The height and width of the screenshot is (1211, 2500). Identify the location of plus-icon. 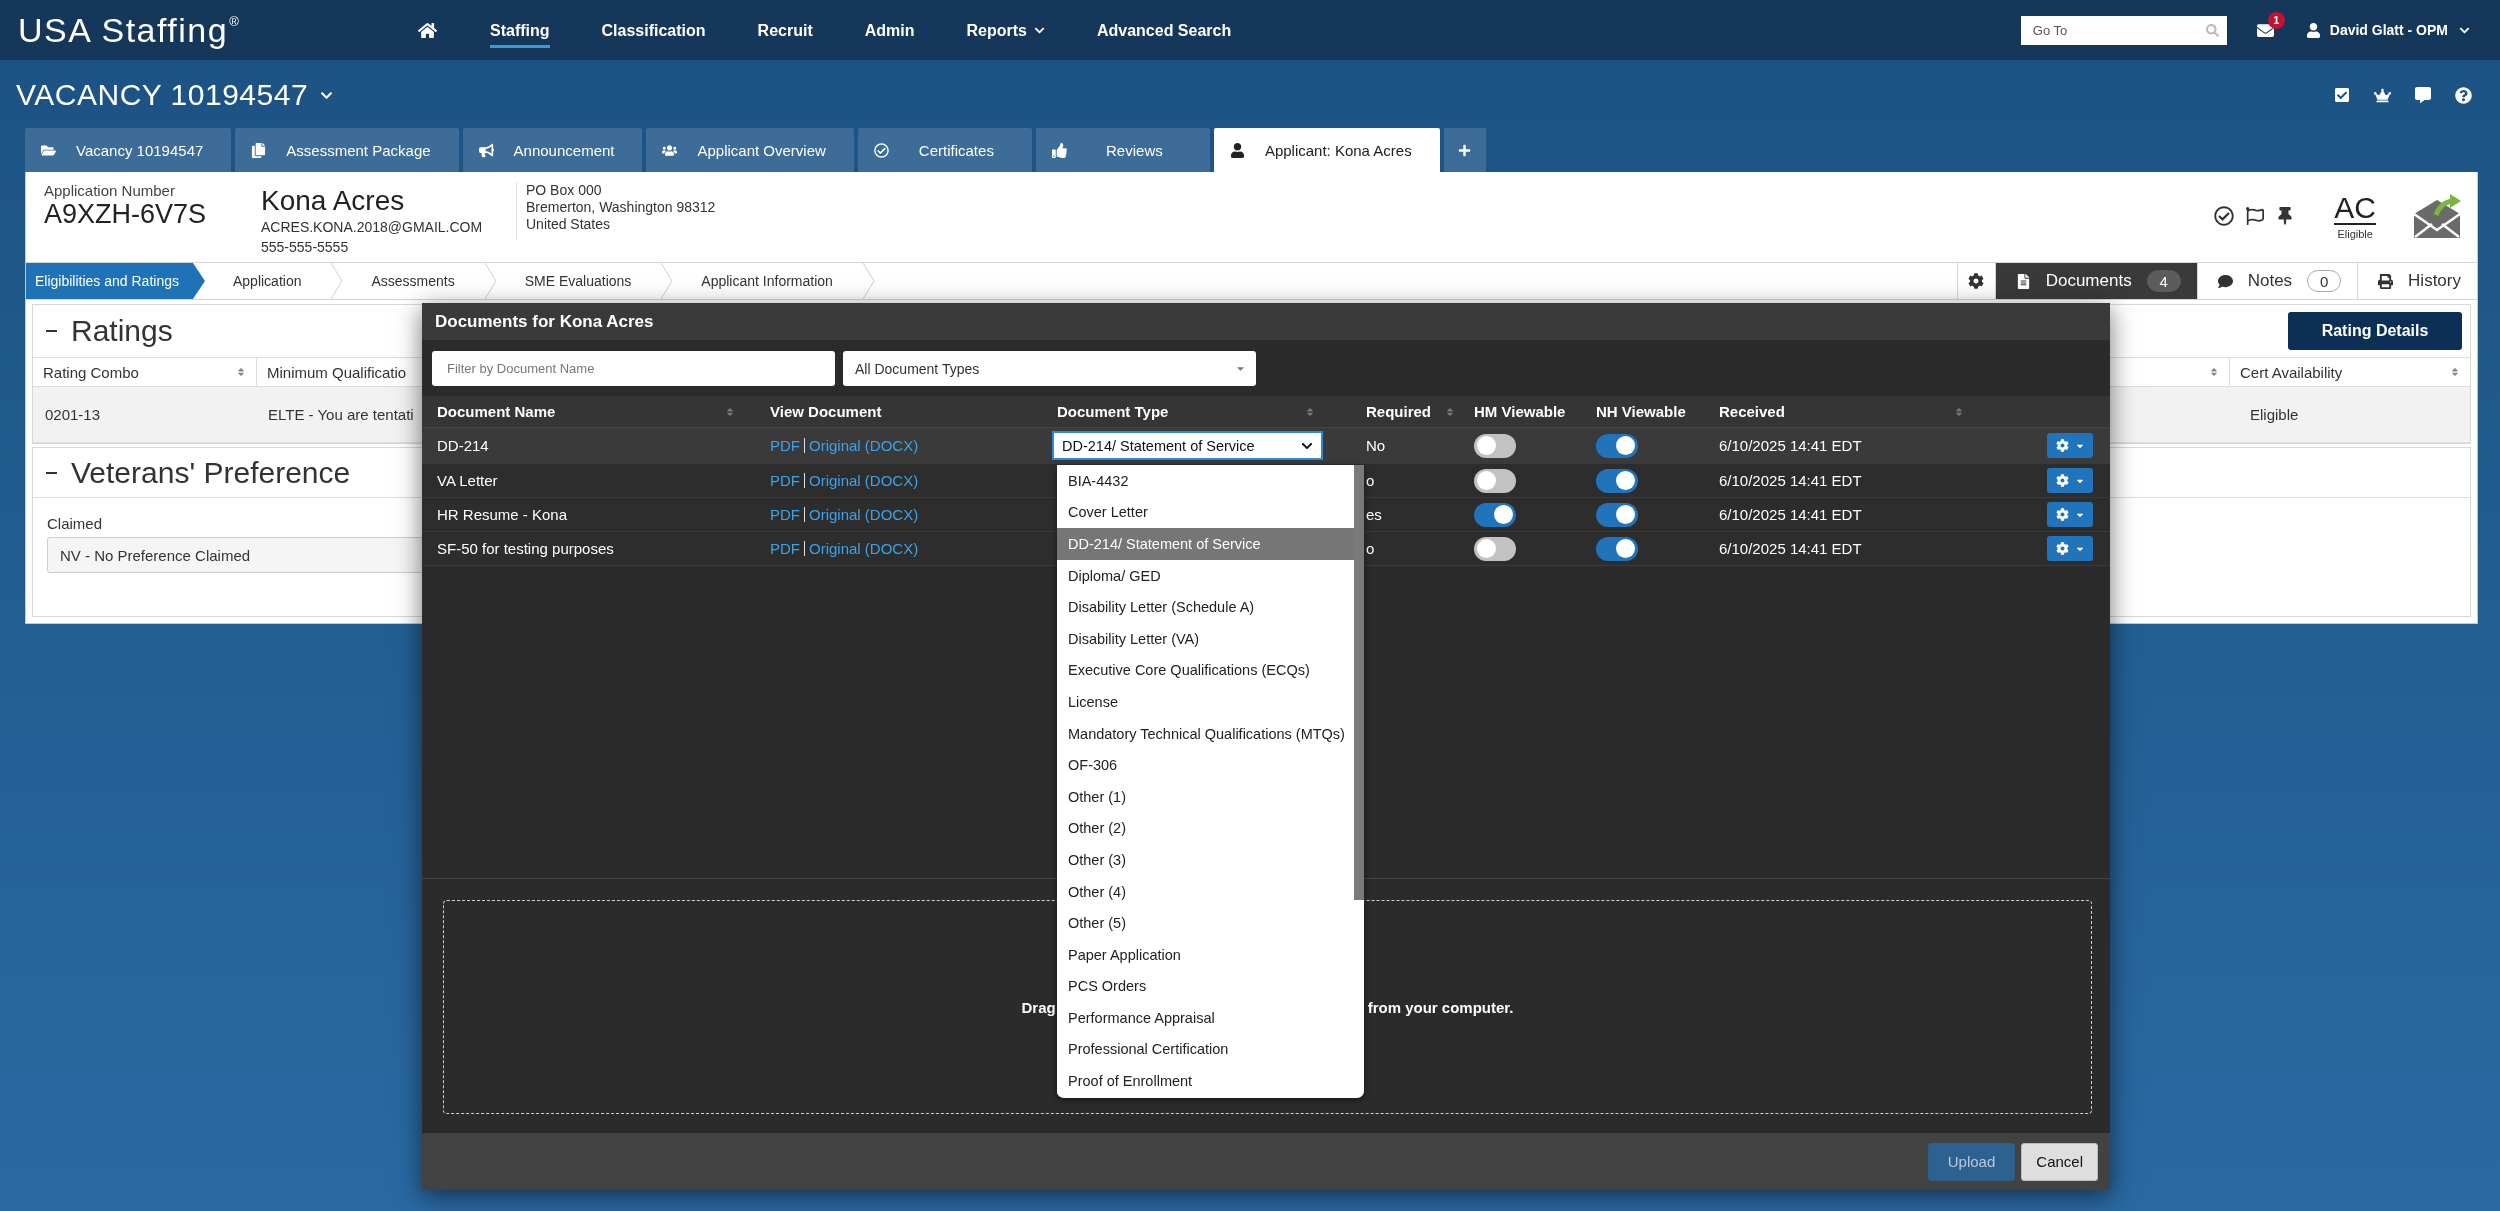
(1465, 150).